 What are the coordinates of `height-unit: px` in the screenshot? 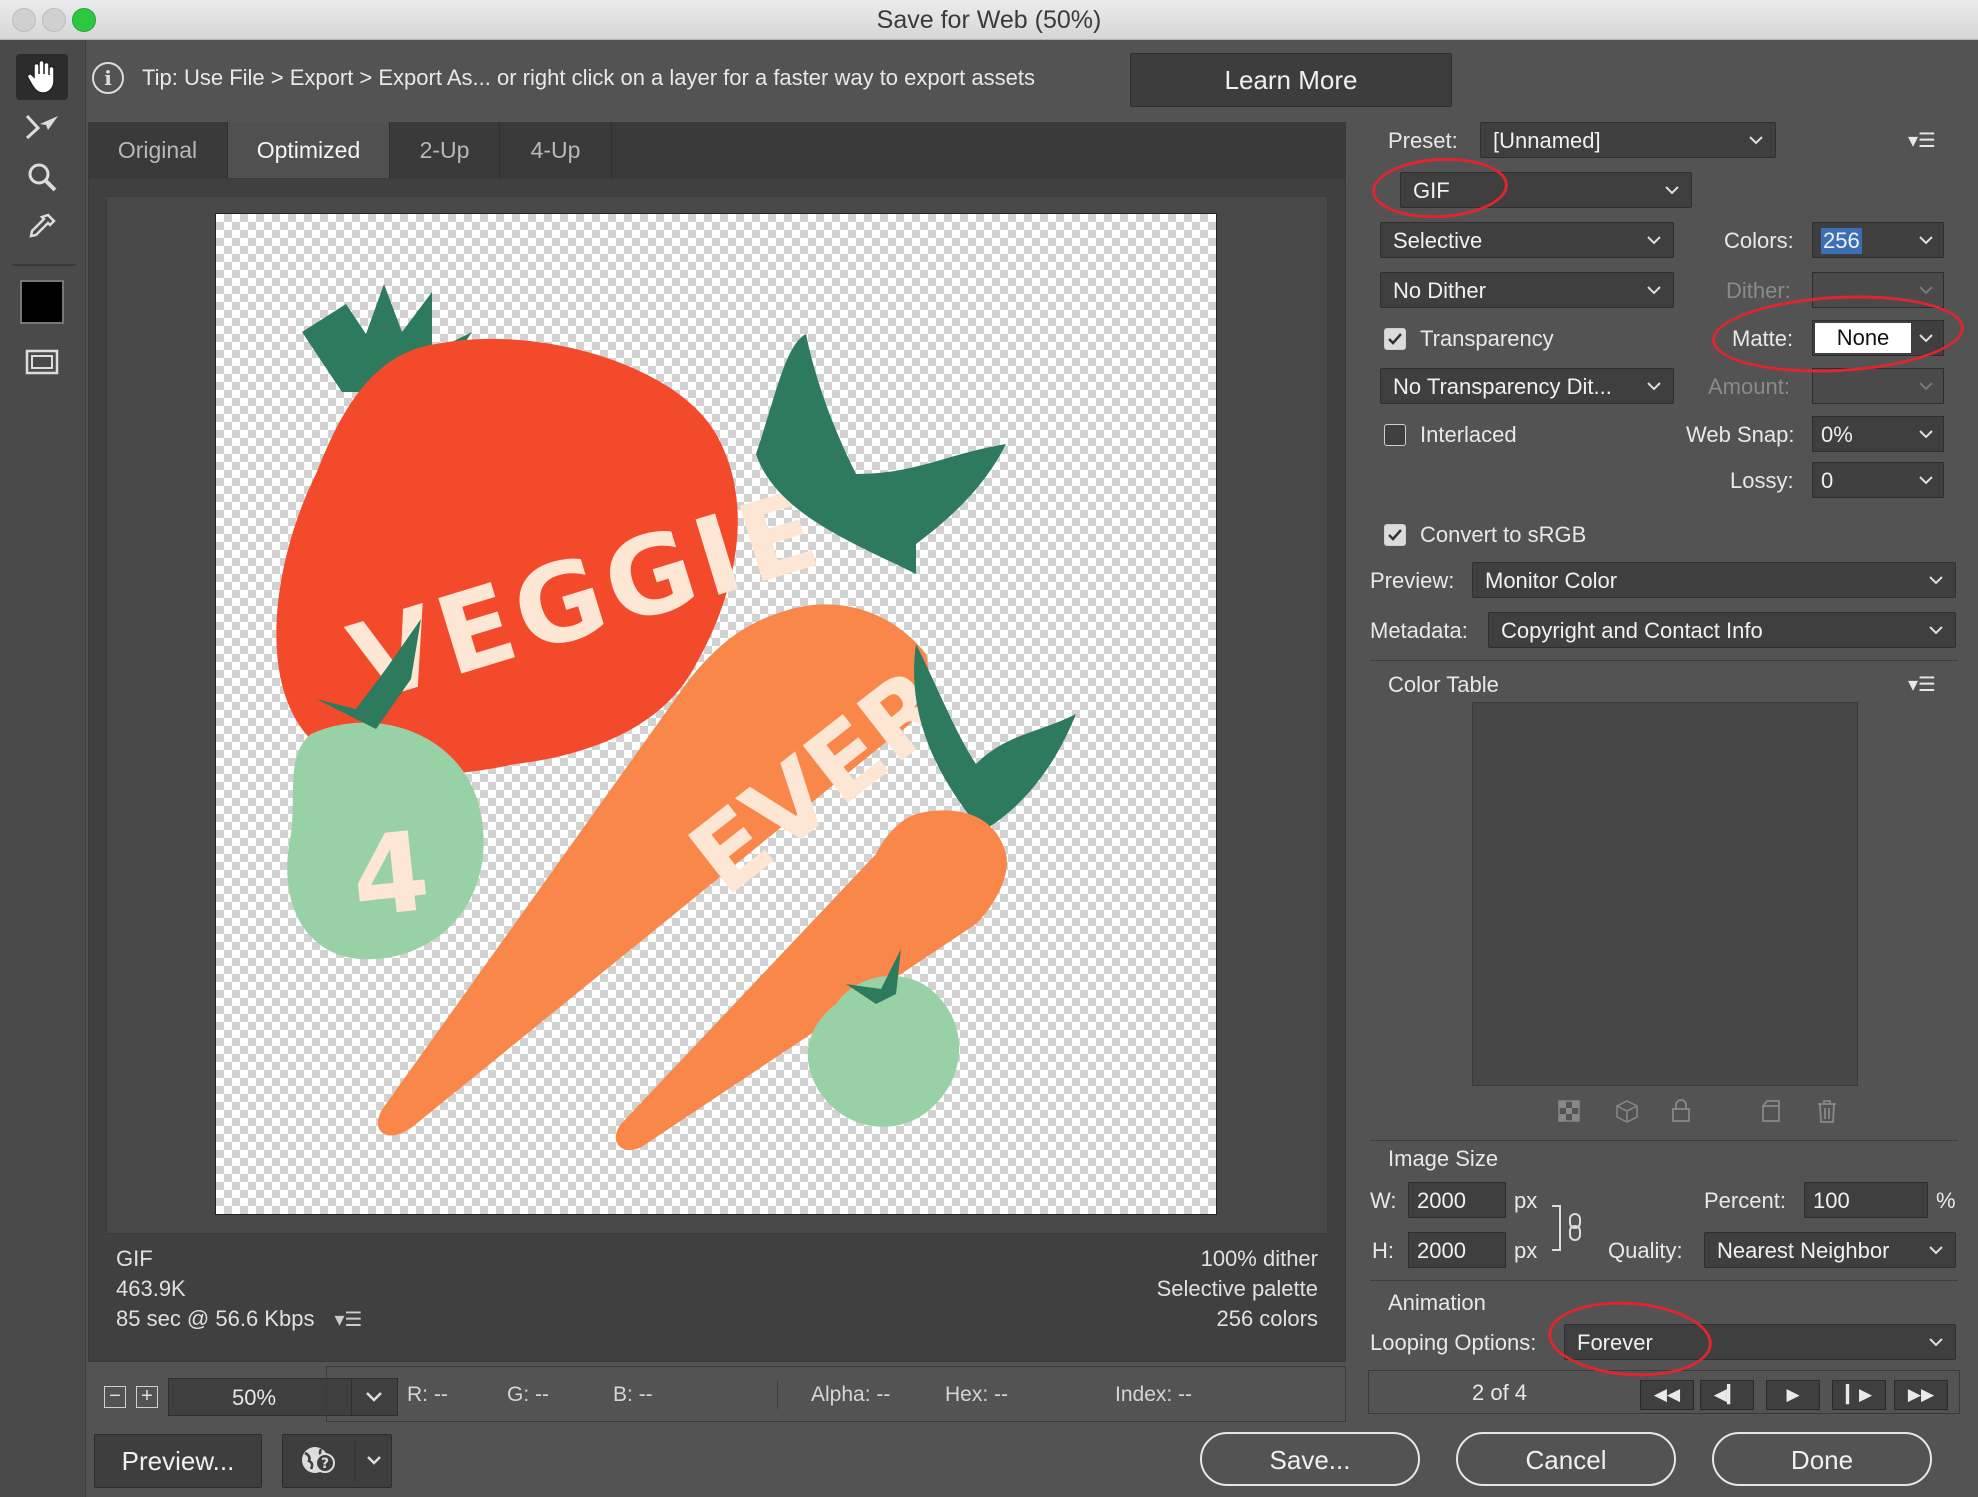 It's located at (1526, 1250).